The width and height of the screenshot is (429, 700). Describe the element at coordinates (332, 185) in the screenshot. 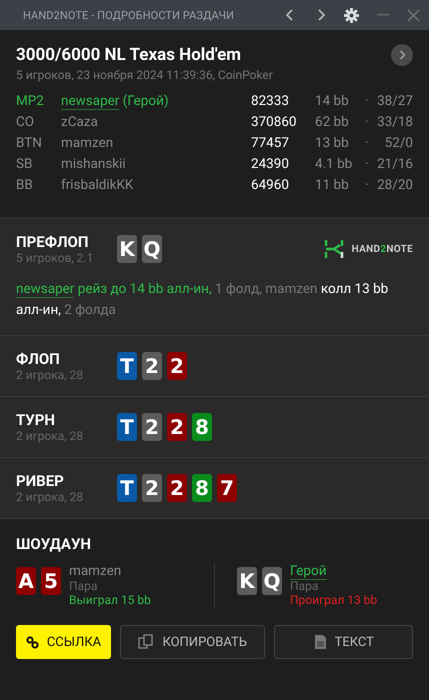

I see `player-bb: 11 bb` at that location.